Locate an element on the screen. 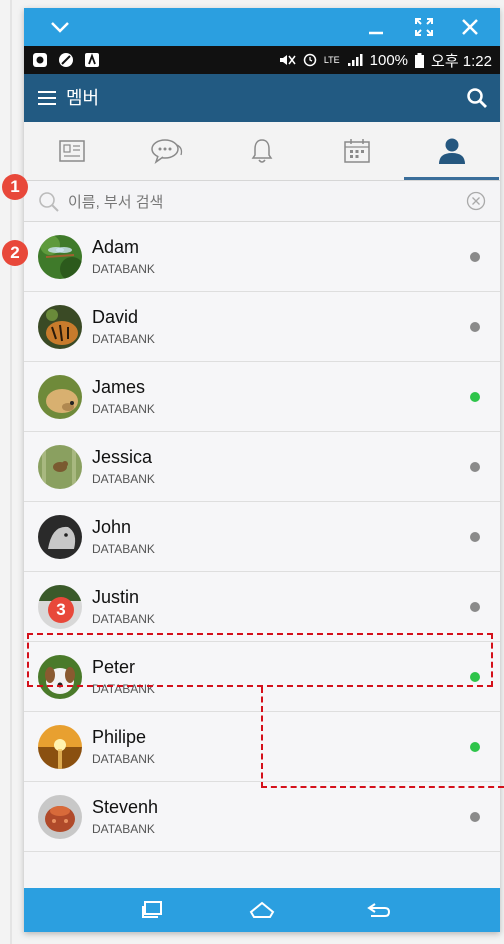  menu-button is located at coordinates (47, 98).